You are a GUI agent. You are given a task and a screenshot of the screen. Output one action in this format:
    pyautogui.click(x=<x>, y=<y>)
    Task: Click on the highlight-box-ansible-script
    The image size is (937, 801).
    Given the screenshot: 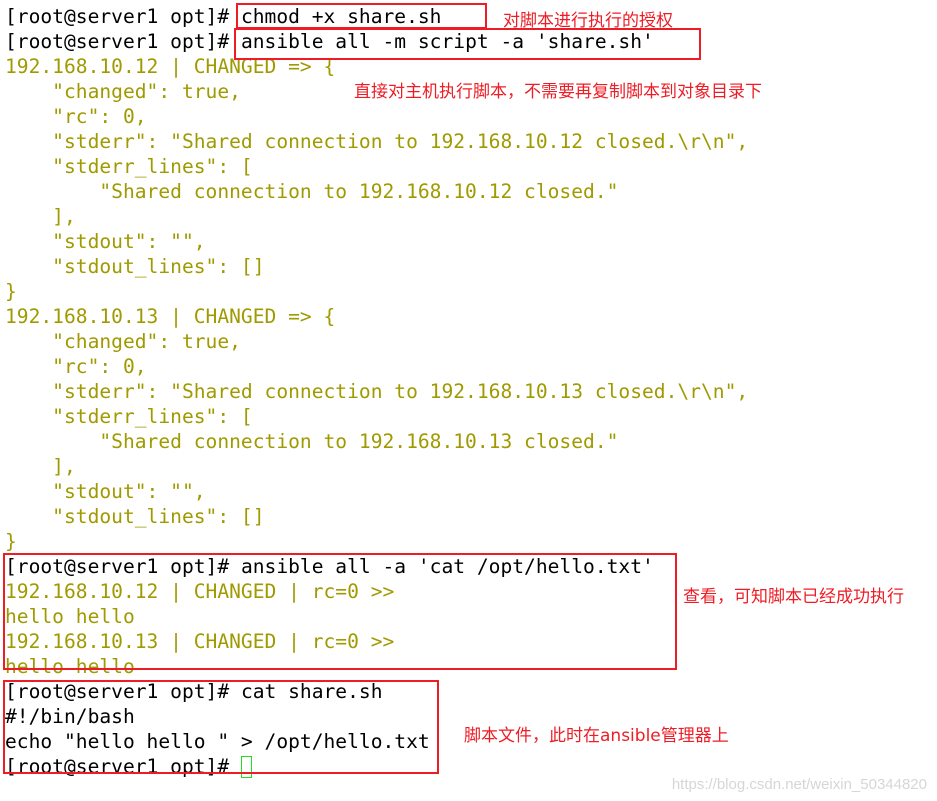 What is the action you would take?
    pyautogui.click(x=467, y=44)
    